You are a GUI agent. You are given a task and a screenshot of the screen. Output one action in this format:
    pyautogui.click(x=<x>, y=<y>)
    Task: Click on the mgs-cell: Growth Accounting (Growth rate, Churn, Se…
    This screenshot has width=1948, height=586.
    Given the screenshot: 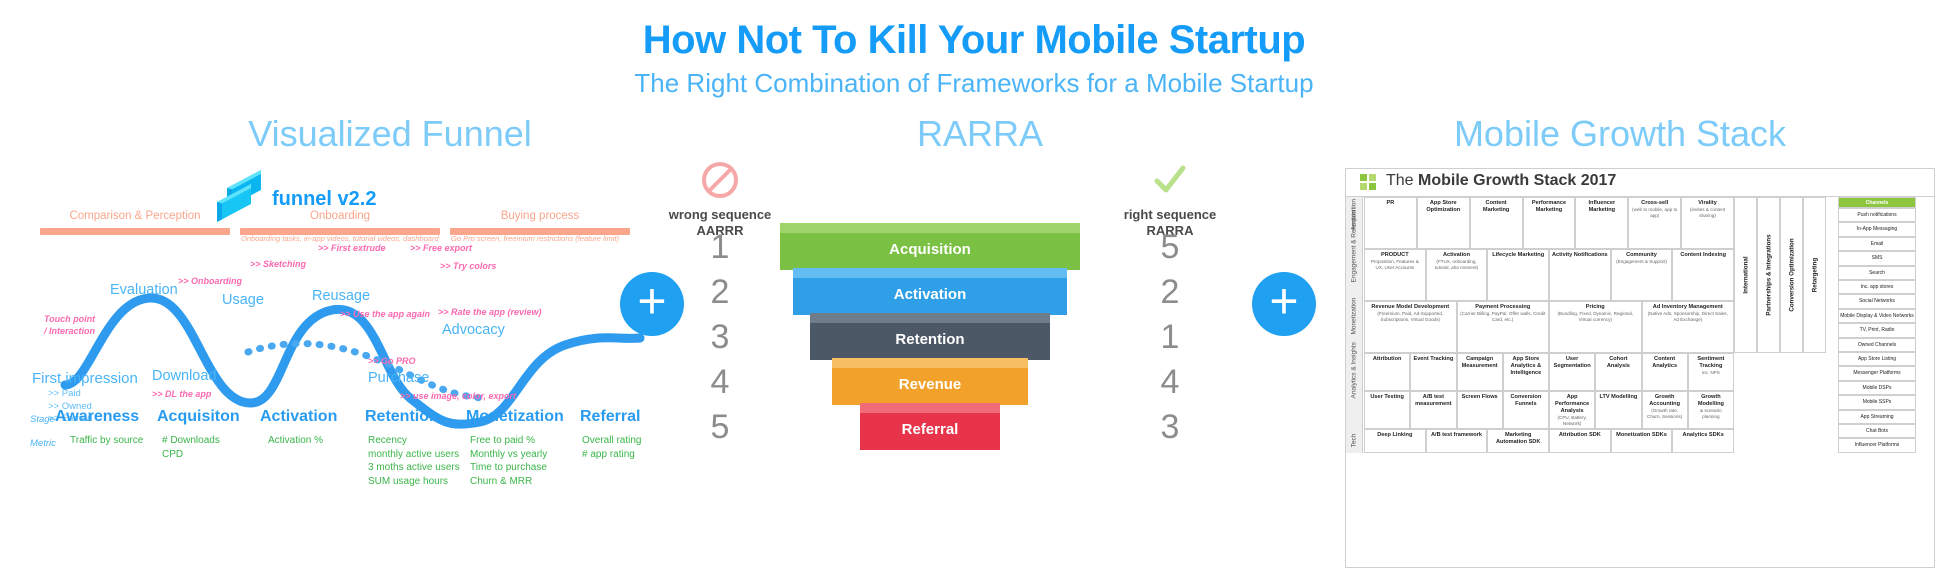 What is the action you would take?
    pyautogui.click(x=1664, y=410)
    